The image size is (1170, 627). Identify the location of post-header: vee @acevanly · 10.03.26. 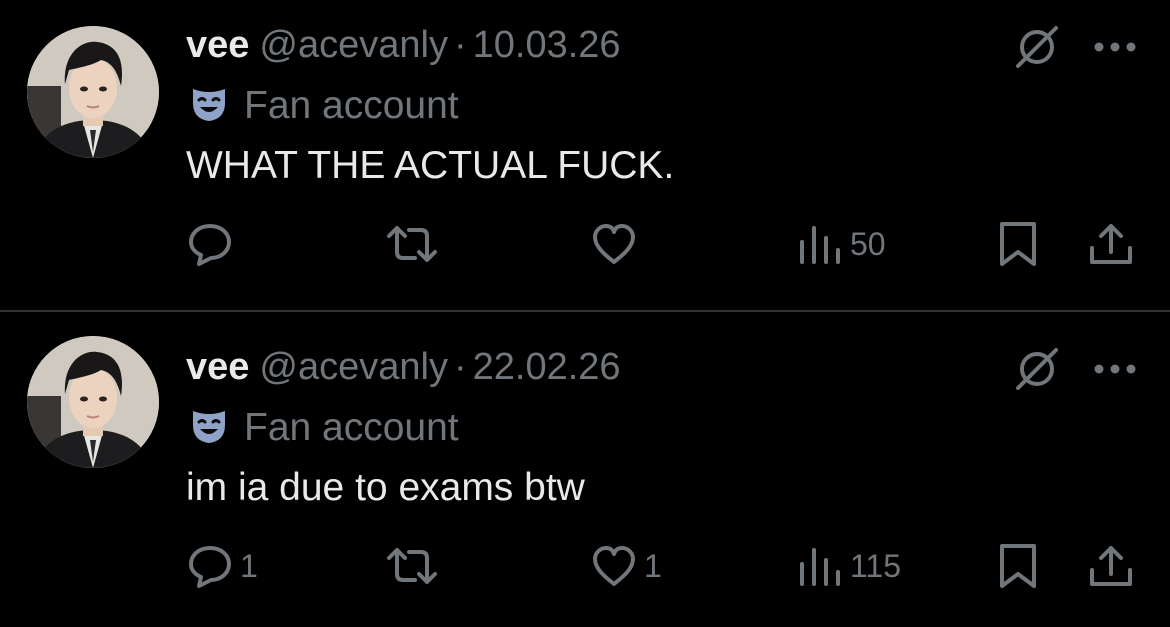
(403, 45).